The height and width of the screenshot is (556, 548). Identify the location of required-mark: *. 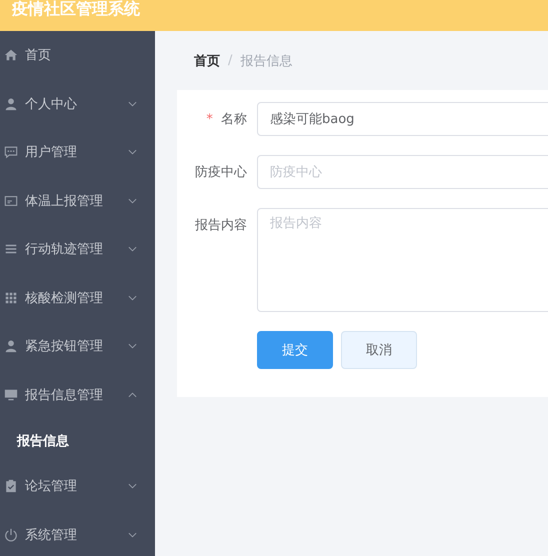
(209, 119).